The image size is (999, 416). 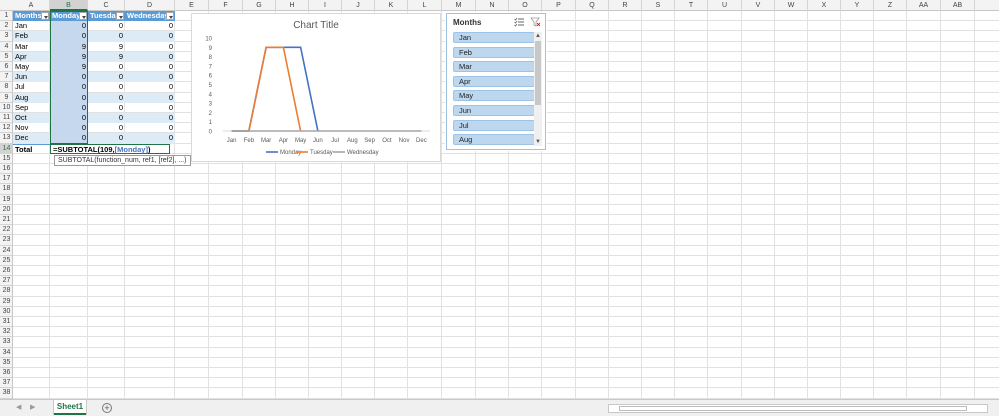 I want to click on row-header-27: 27, so click(x=6, y=281).